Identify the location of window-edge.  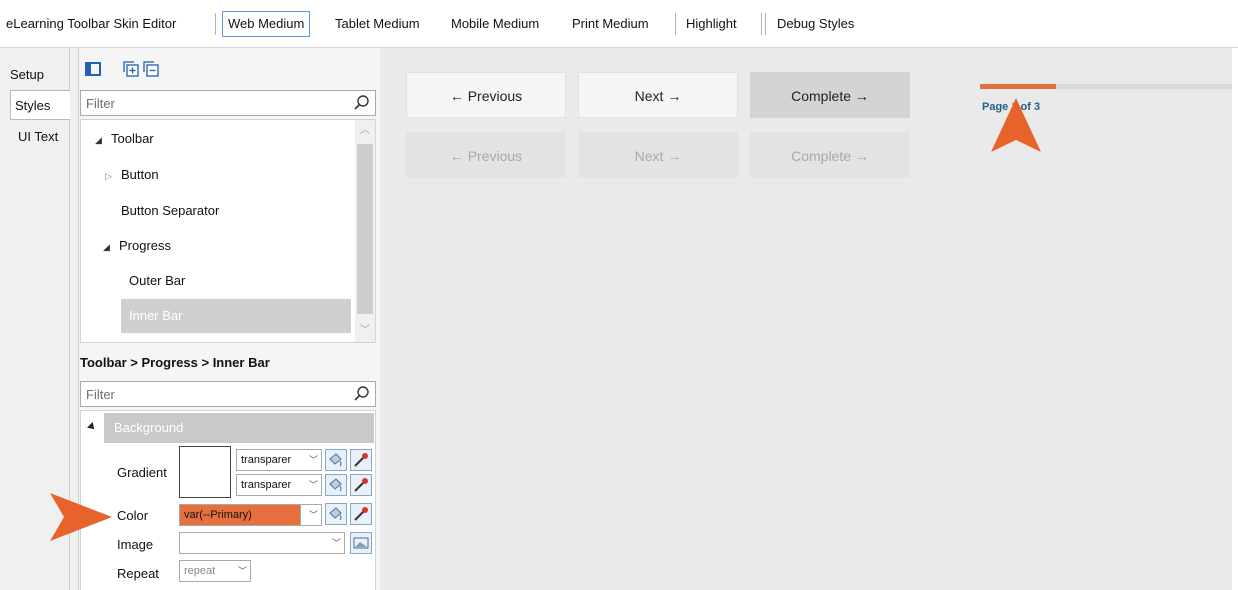
(1235, 319).